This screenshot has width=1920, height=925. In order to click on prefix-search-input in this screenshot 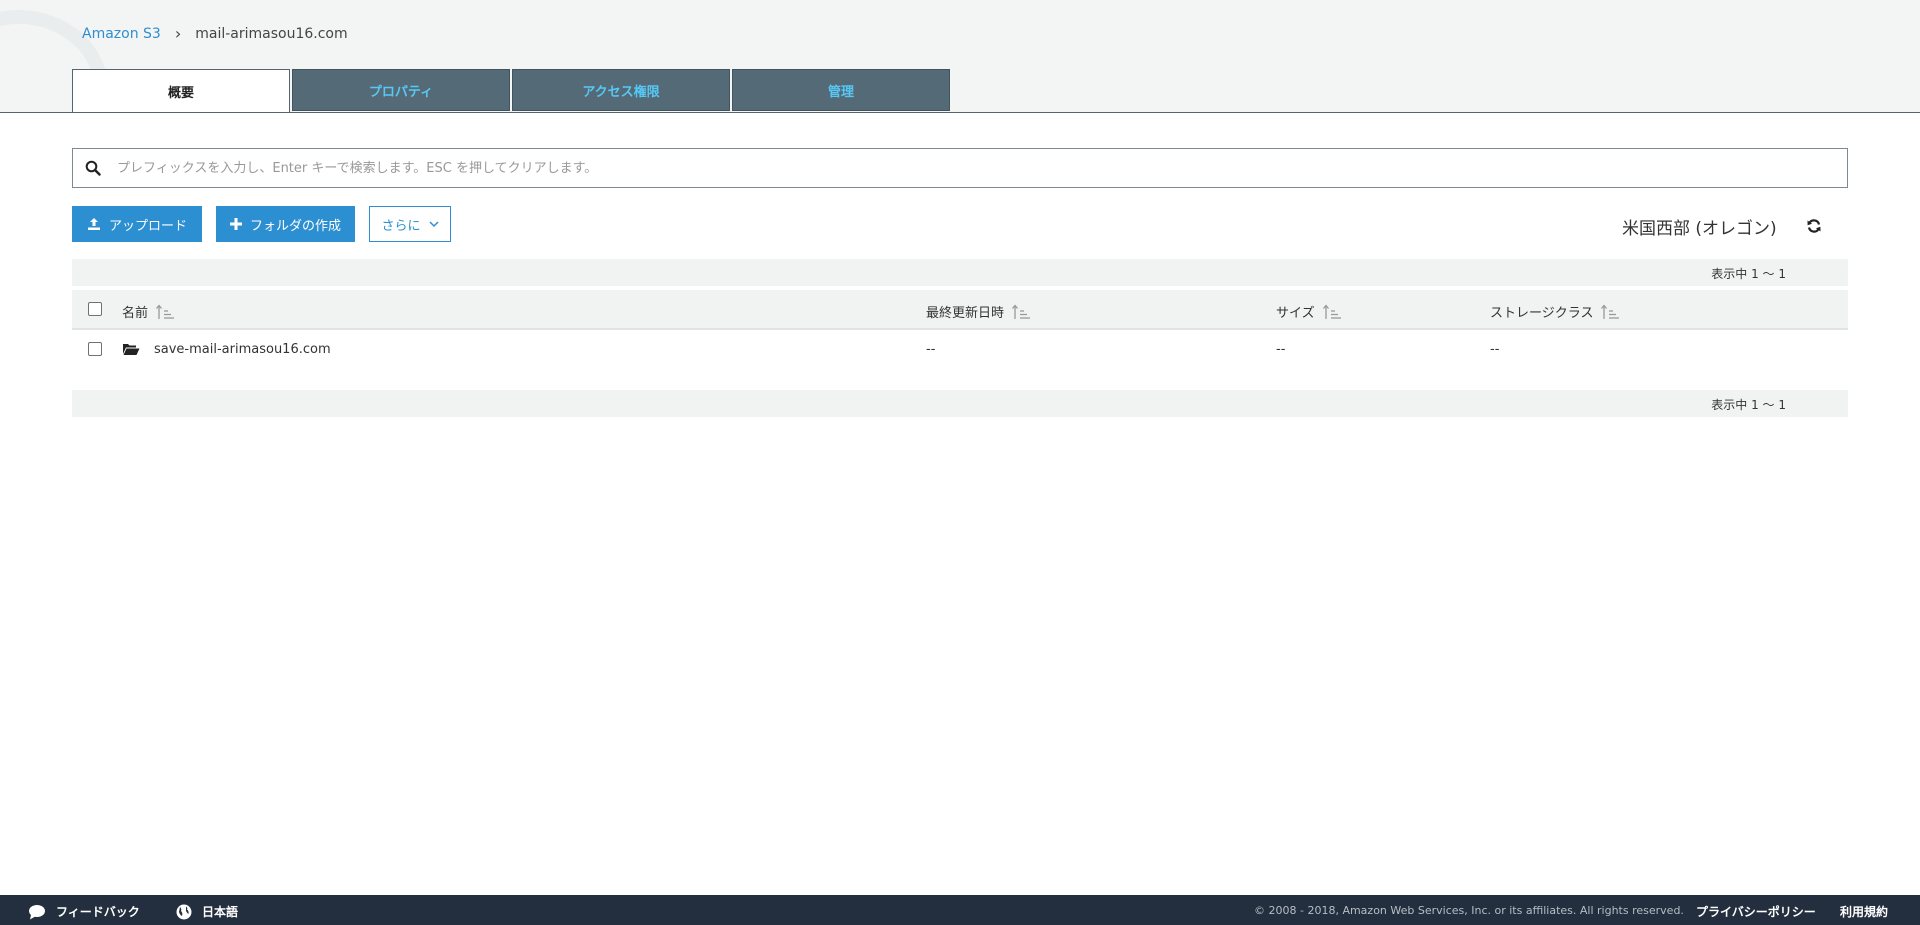, I will do `click(981, 168)`.